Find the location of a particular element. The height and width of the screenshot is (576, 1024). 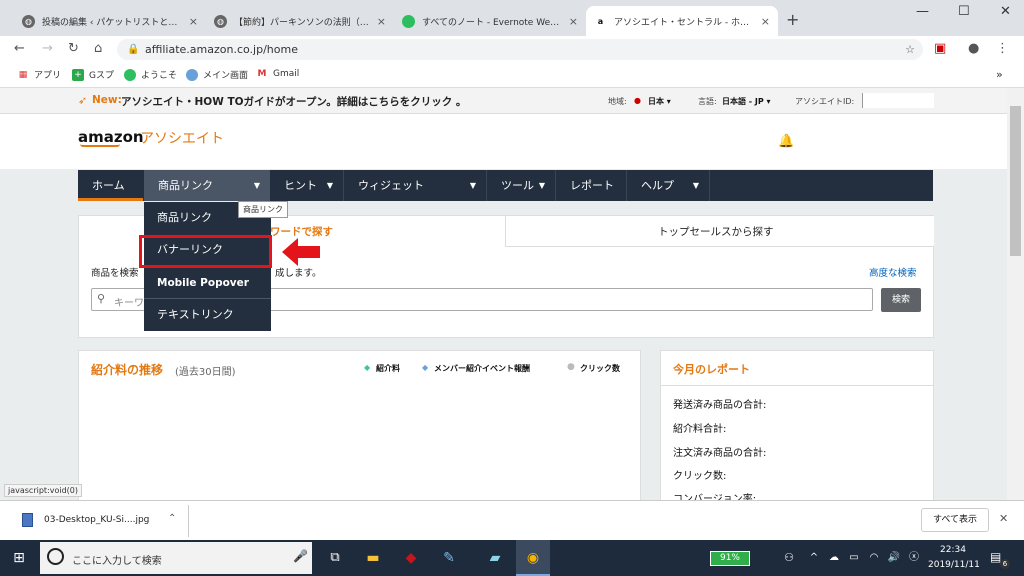

task-view-icon: ⧉ is located at coordinates (335, 558).